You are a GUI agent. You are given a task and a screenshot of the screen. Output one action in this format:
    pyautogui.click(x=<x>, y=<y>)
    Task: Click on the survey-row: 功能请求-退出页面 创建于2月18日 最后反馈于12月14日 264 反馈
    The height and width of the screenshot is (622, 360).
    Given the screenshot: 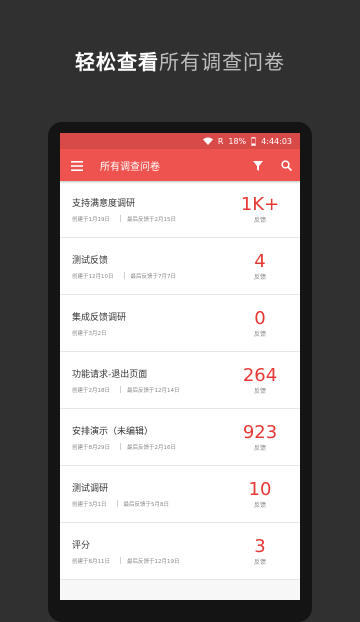 What is the action you would take?
    pyautogui.click(x=180, y=380)
    